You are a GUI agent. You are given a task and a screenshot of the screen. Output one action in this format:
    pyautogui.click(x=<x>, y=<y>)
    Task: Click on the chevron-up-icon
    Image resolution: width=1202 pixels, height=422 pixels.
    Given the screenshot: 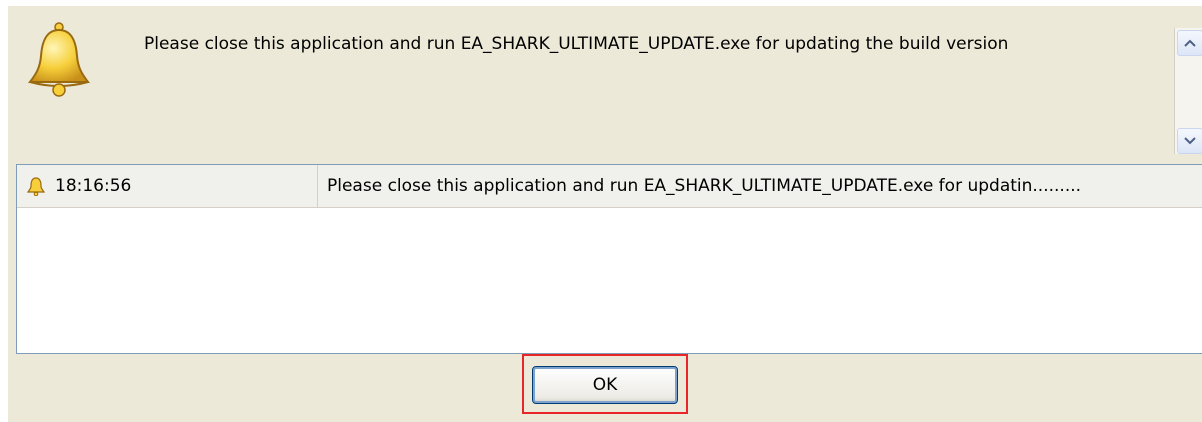 What is the action you would take?
    pyautogui.click(x=1190, y=43)
    